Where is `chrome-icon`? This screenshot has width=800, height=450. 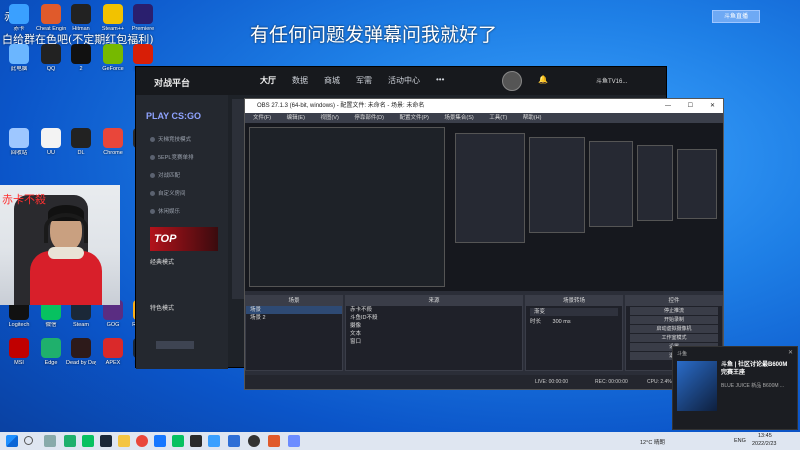
chrome-icon is located at coordinates (142, 441).